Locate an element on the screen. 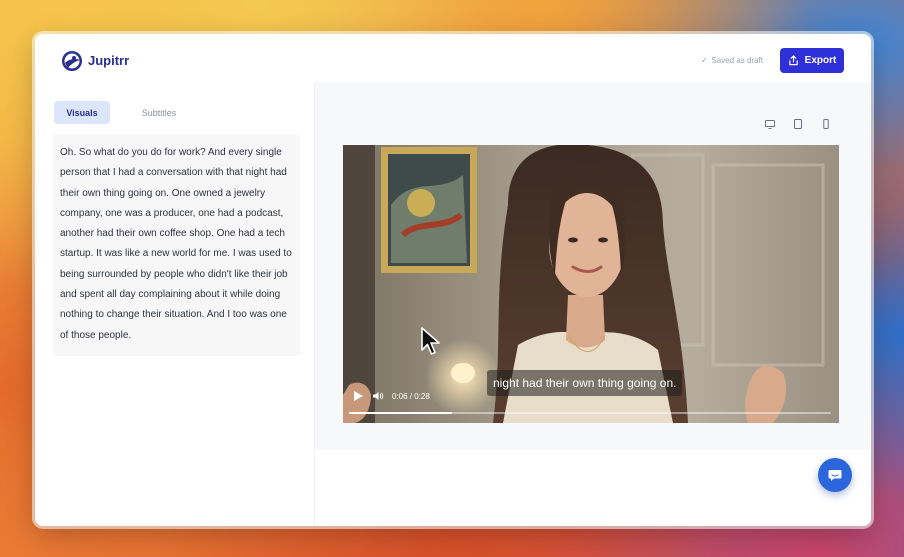  mouse-cursor-icon is located at coordinates (430, 341).